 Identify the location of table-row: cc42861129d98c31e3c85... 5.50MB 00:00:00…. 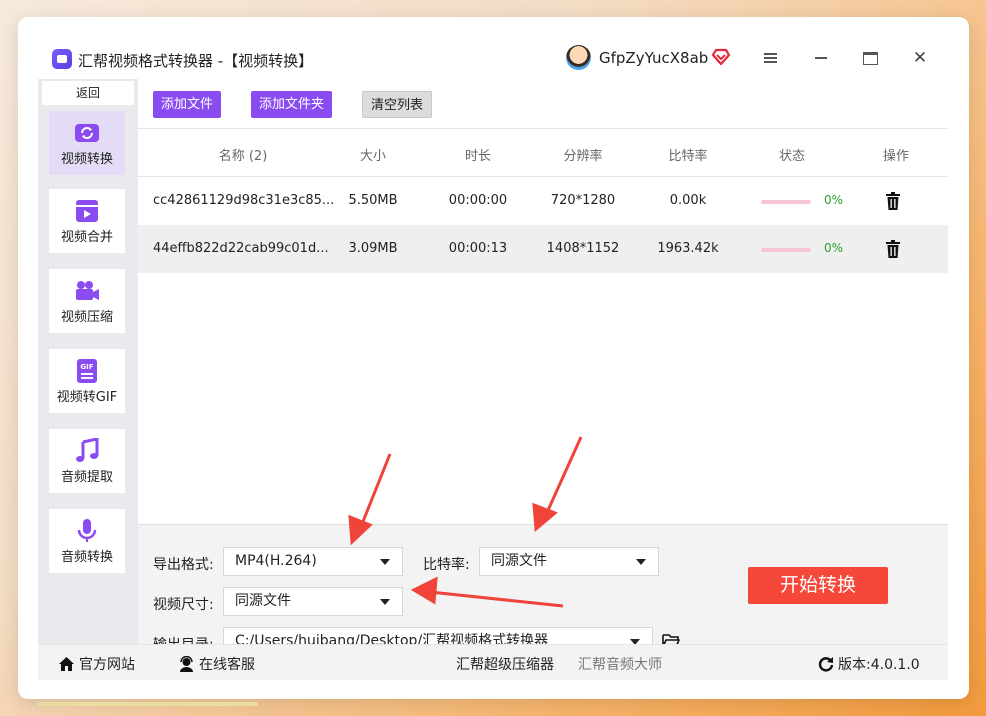
(543, 201).